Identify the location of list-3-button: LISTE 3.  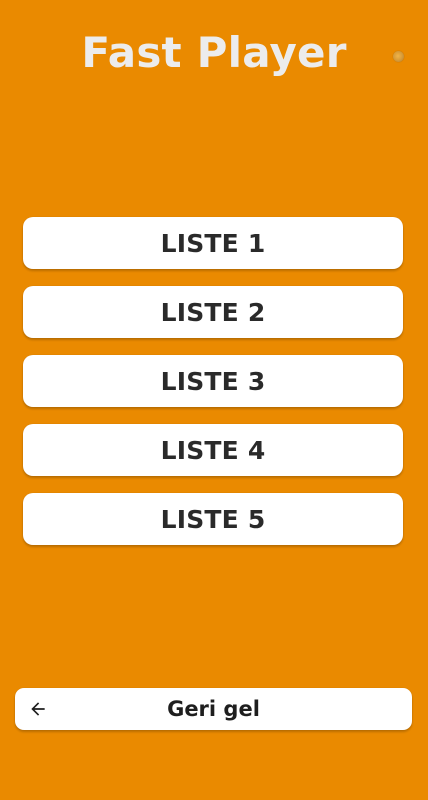
(213, 381).